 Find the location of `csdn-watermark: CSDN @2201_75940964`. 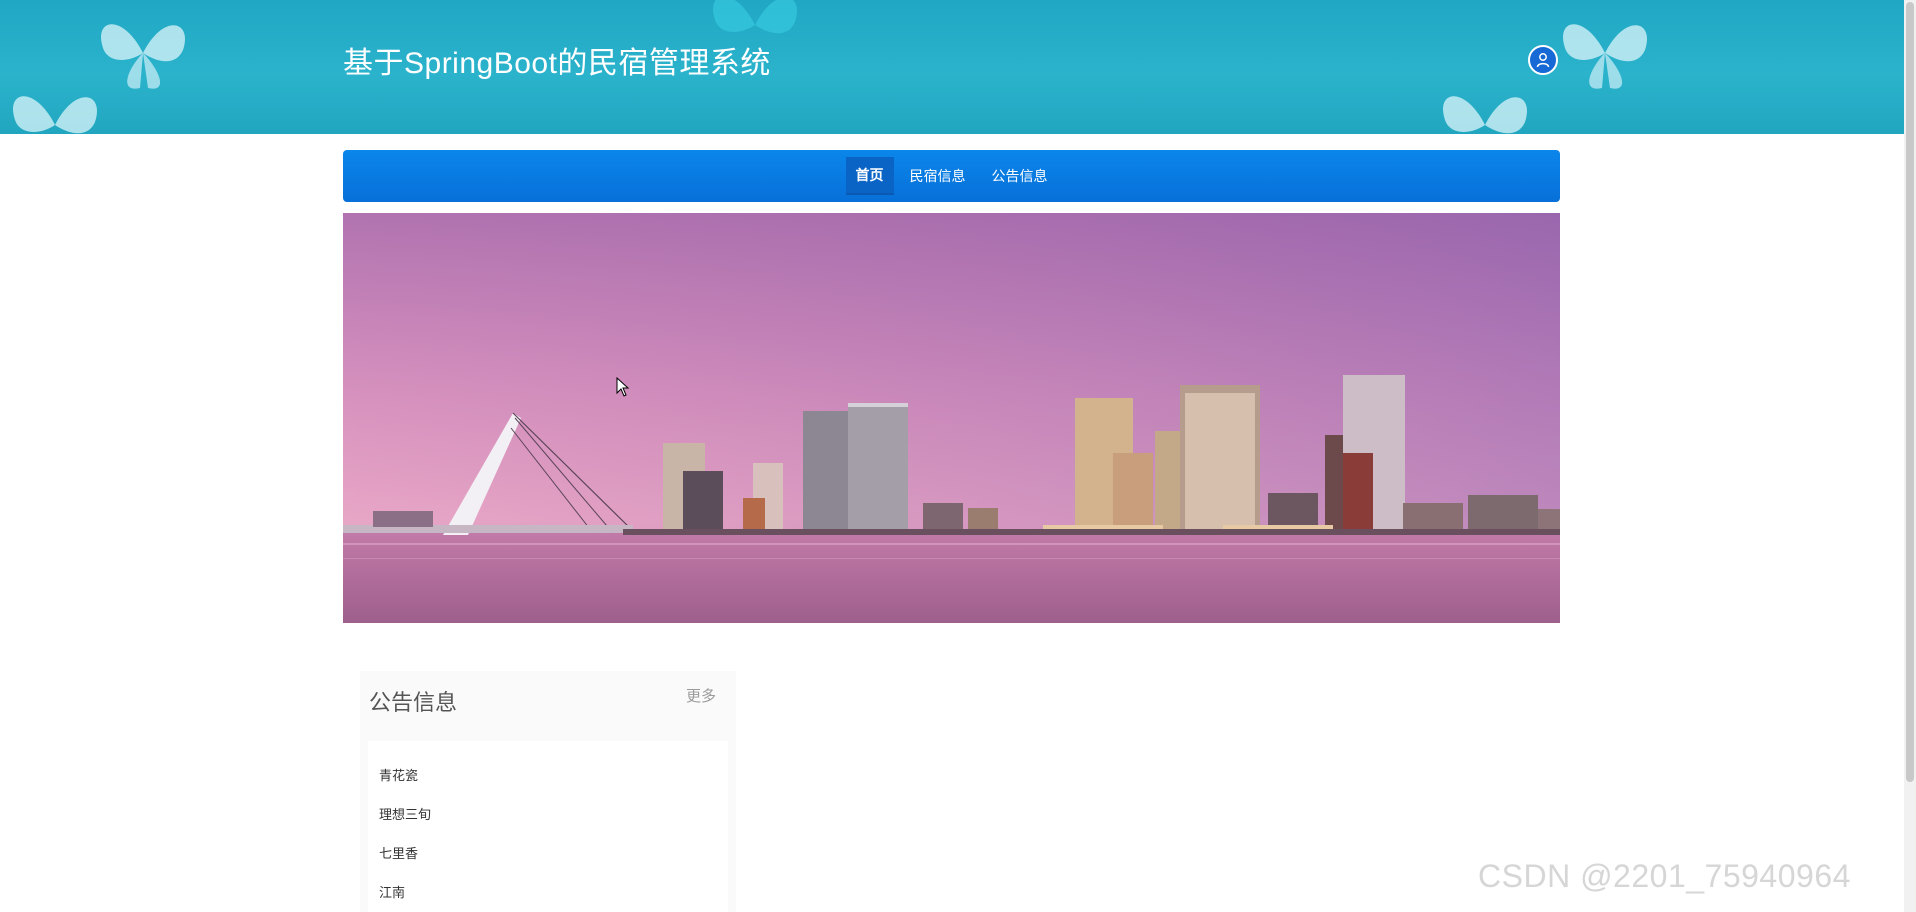

csdn-watermark: CSDN @2201_75940964 is located at coordinates (1664, 876).